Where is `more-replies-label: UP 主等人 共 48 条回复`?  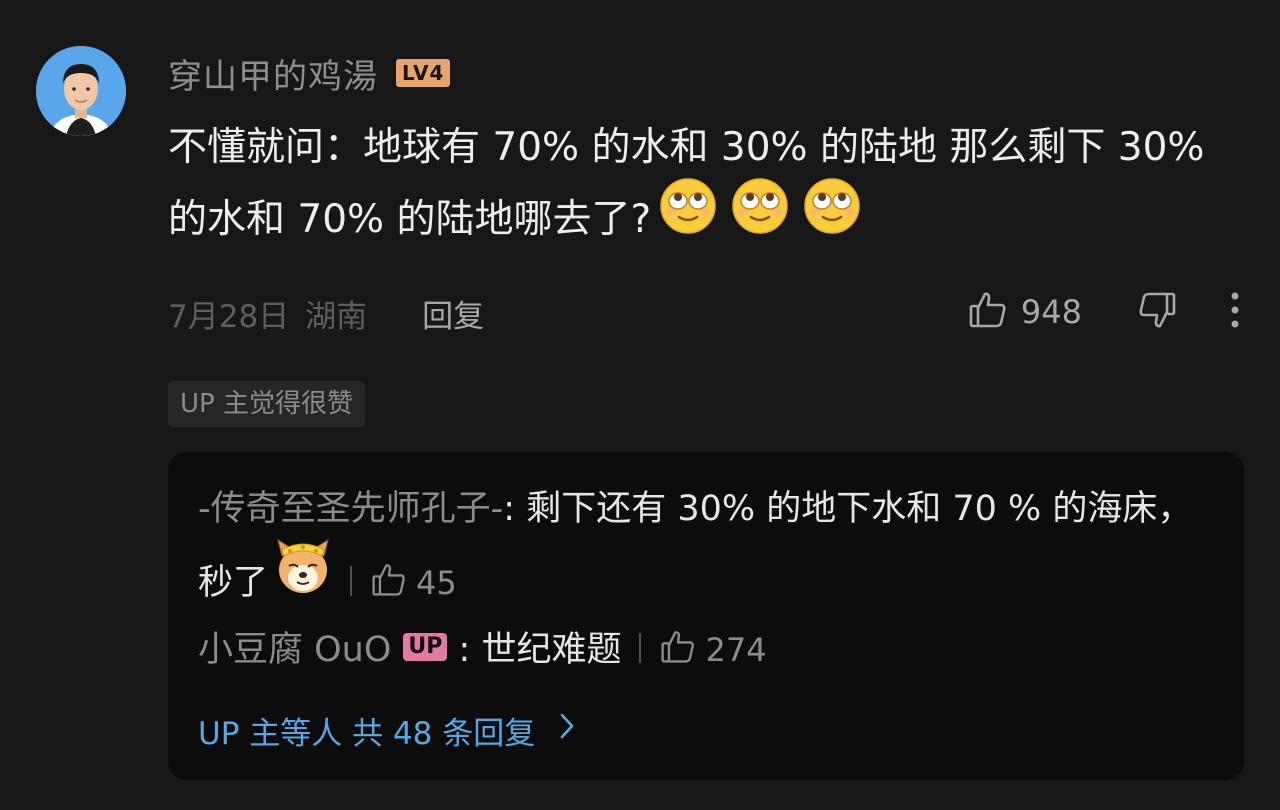
more-replies-label: UP 主等人 共 48 条回复 is located at coordinates (367, 733).